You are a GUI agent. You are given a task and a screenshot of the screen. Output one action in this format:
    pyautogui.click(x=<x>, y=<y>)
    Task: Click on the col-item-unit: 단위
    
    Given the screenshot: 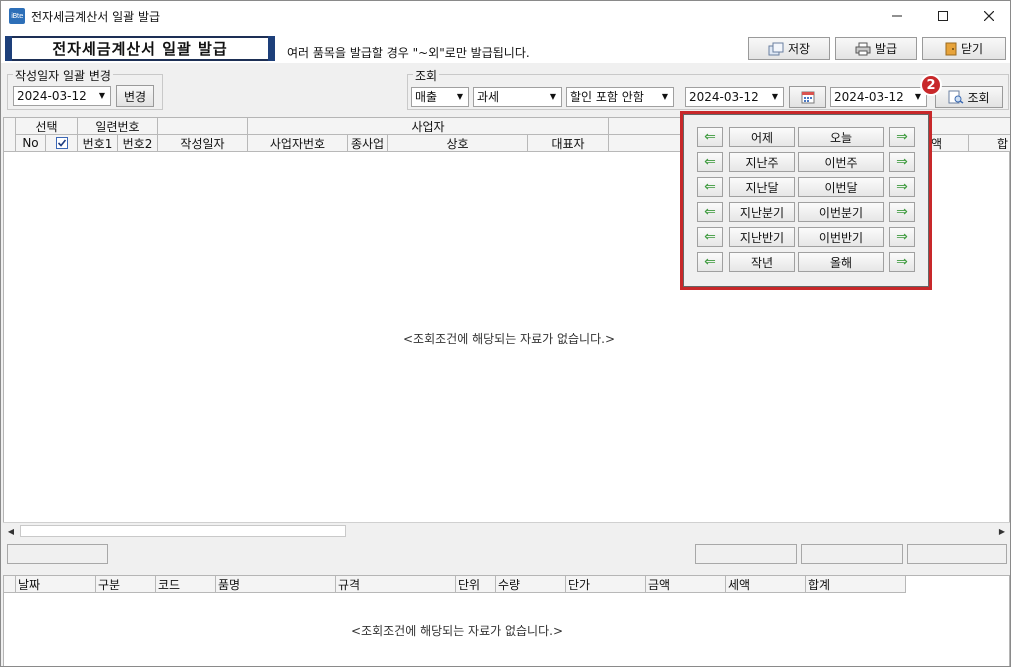 What is the action you would take?
    pyautogui.click(x=476, y=584)
    